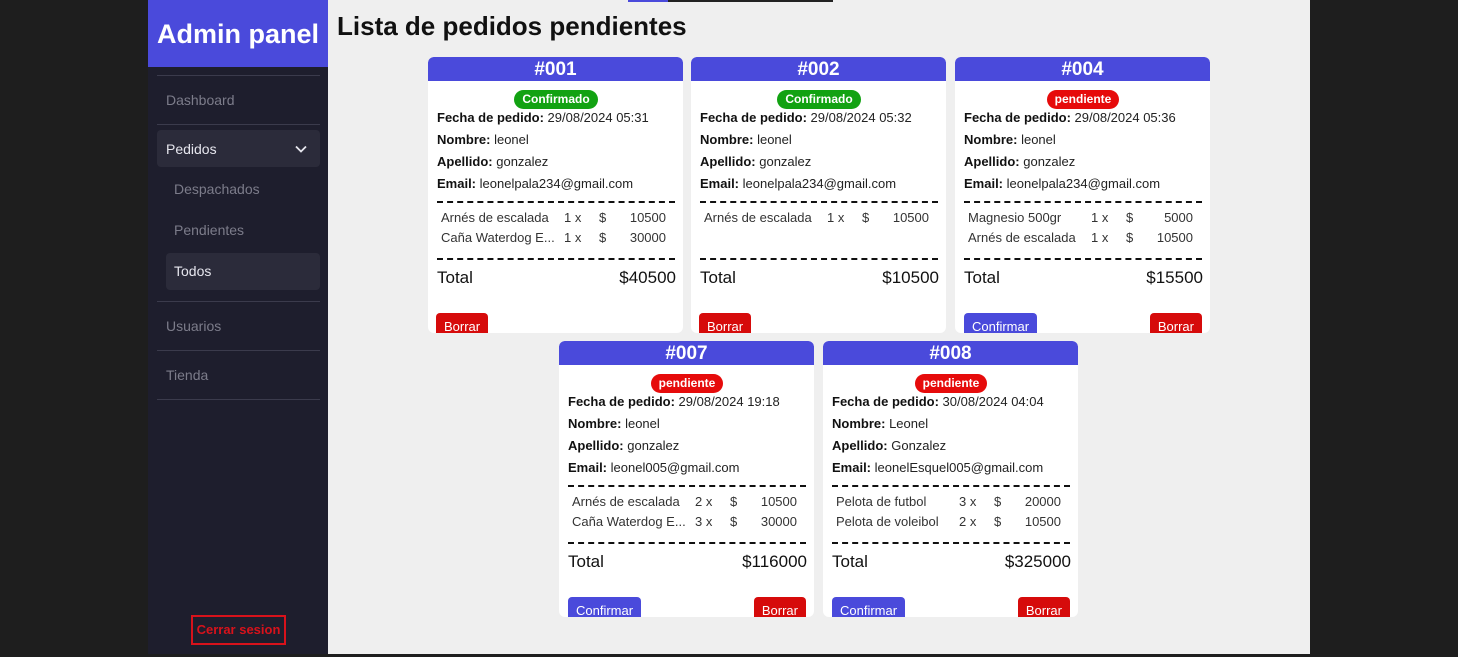 The height and width of the screenshot is (657, 1458). Describe the element at coordinates (553, 237) in the screenshot. I see `list-item: Caña Waterdog E... 1 x $30000` at that location.